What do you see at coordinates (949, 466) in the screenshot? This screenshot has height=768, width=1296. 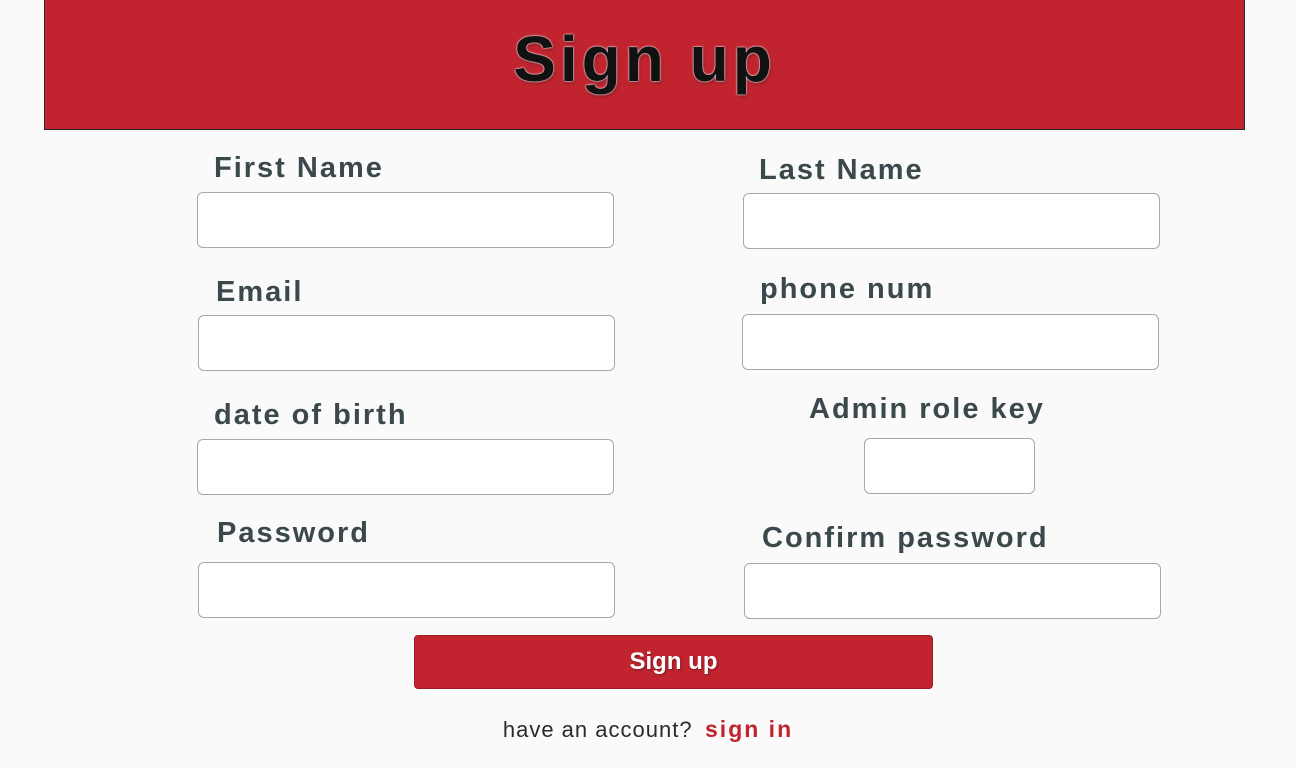 I see `admin-key-field` at bounding box center [949, 466].